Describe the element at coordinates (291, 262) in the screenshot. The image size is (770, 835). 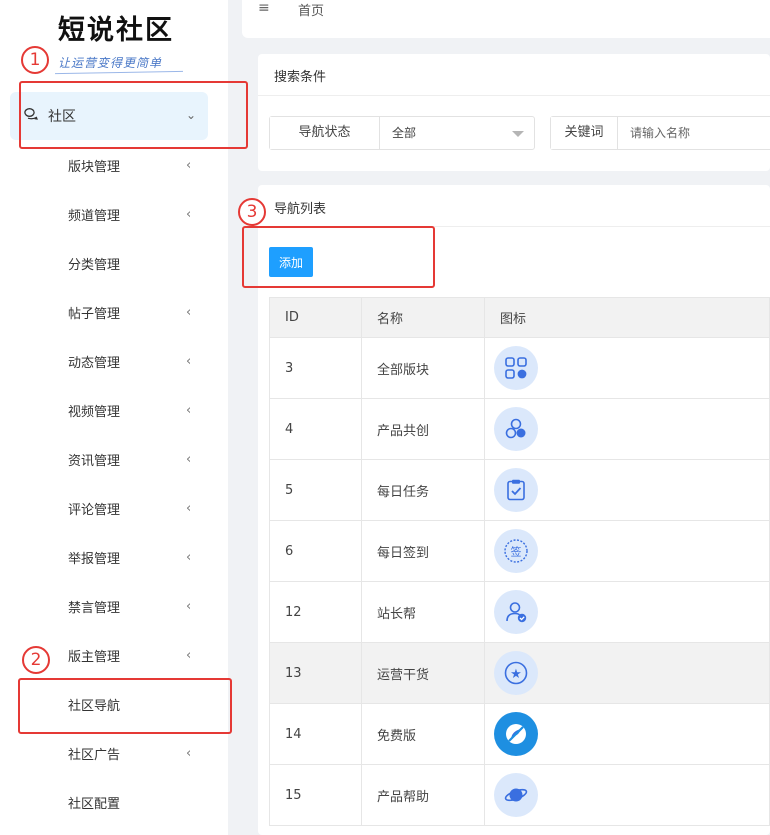
I see `add-button: 添加` at that location.